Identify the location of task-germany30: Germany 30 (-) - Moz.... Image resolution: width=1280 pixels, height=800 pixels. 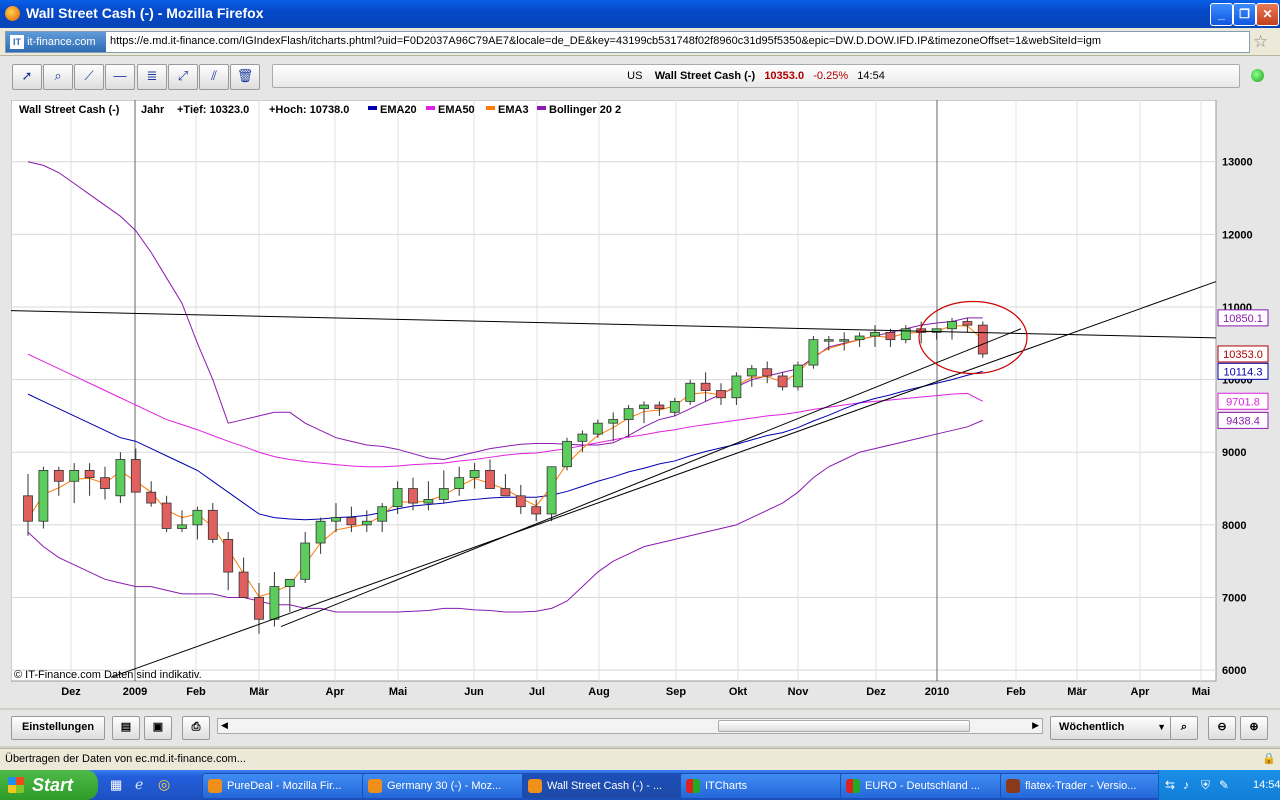
(452, 786).